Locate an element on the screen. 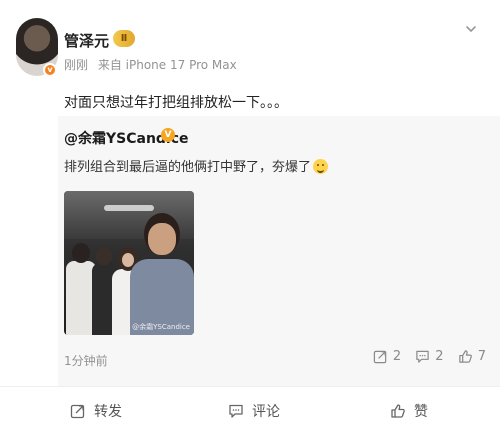 The image size is (500, 440). post-meta: 刚刚 来自 iPhone 17 Pro Max is located at coordinates (150, 64).